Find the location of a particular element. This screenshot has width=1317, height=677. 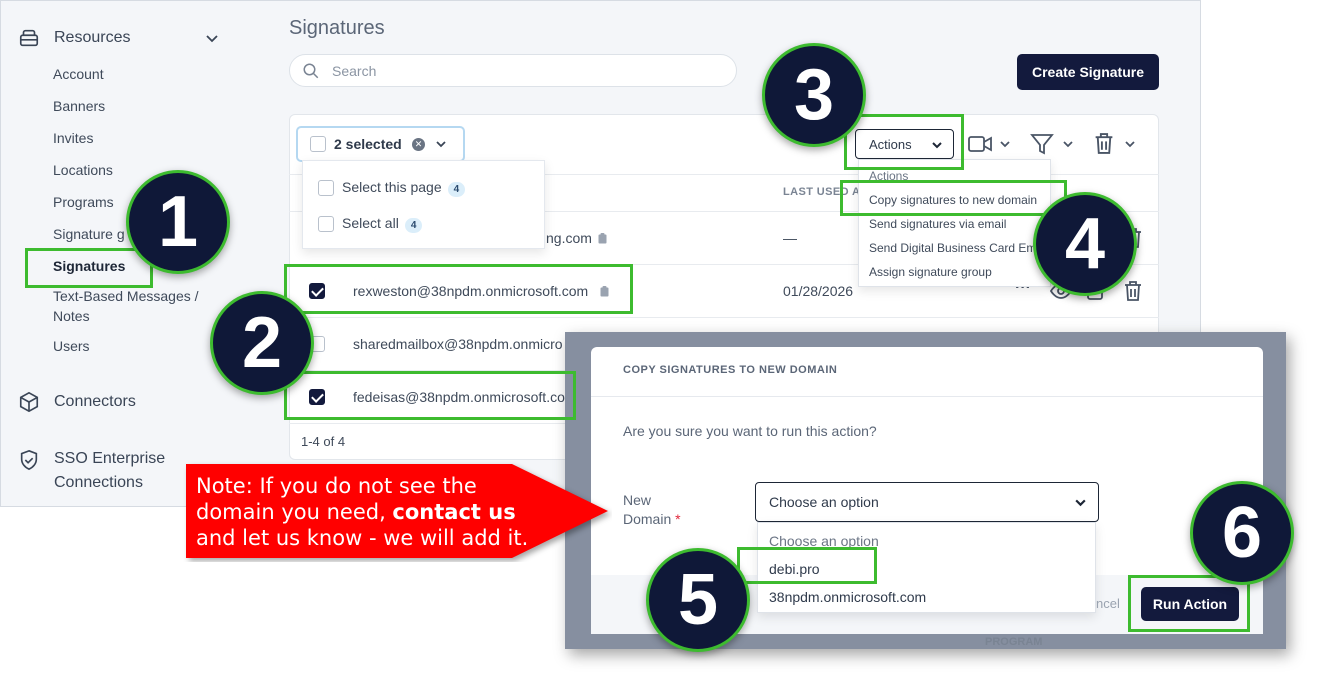

field-label-new: New is located at coordinates (637, 500).